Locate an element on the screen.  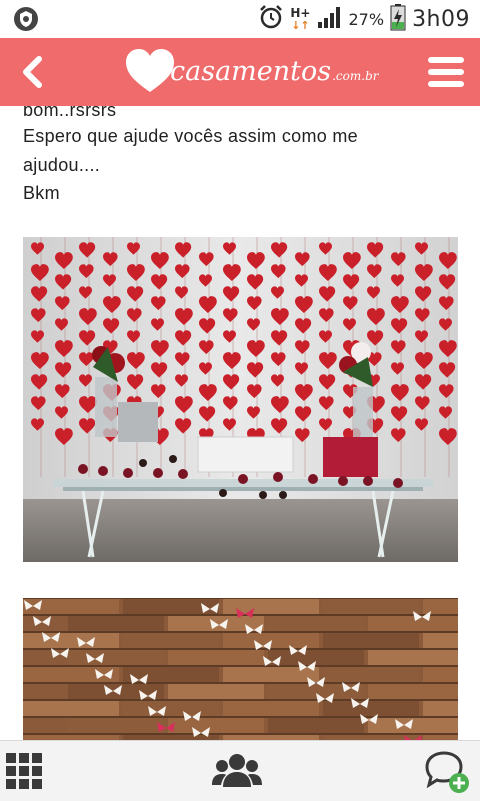
signal-icon is located at coordinates (330, 19).